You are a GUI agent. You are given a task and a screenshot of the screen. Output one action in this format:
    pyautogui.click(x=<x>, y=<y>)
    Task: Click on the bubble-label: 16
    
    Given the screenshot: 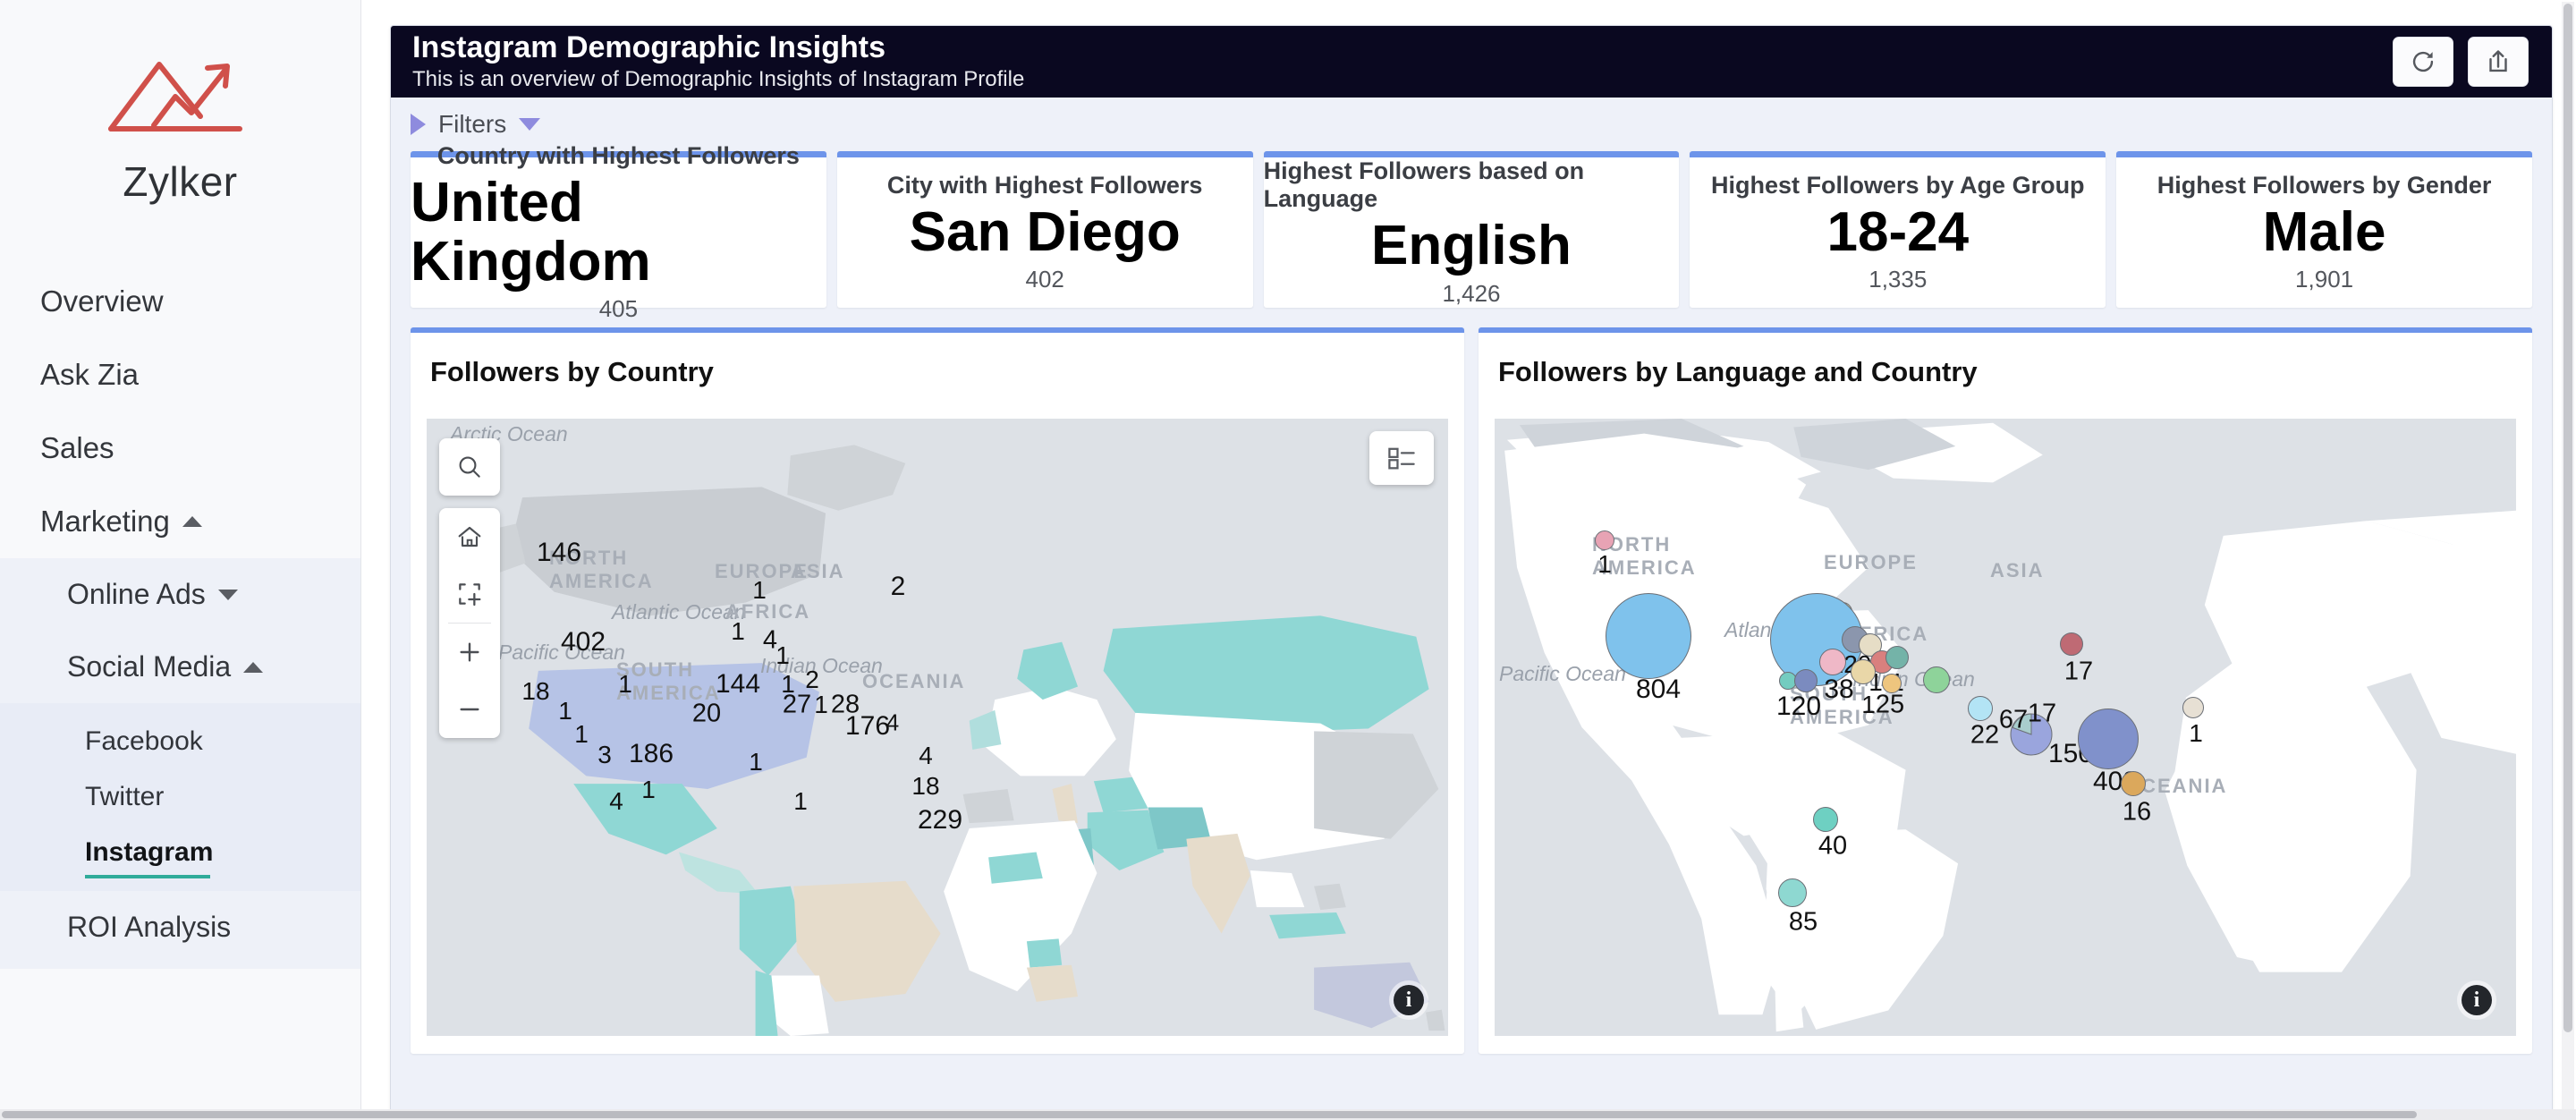 What is the action you would take?
    pyautogui.click(x=2137, y=812)
    